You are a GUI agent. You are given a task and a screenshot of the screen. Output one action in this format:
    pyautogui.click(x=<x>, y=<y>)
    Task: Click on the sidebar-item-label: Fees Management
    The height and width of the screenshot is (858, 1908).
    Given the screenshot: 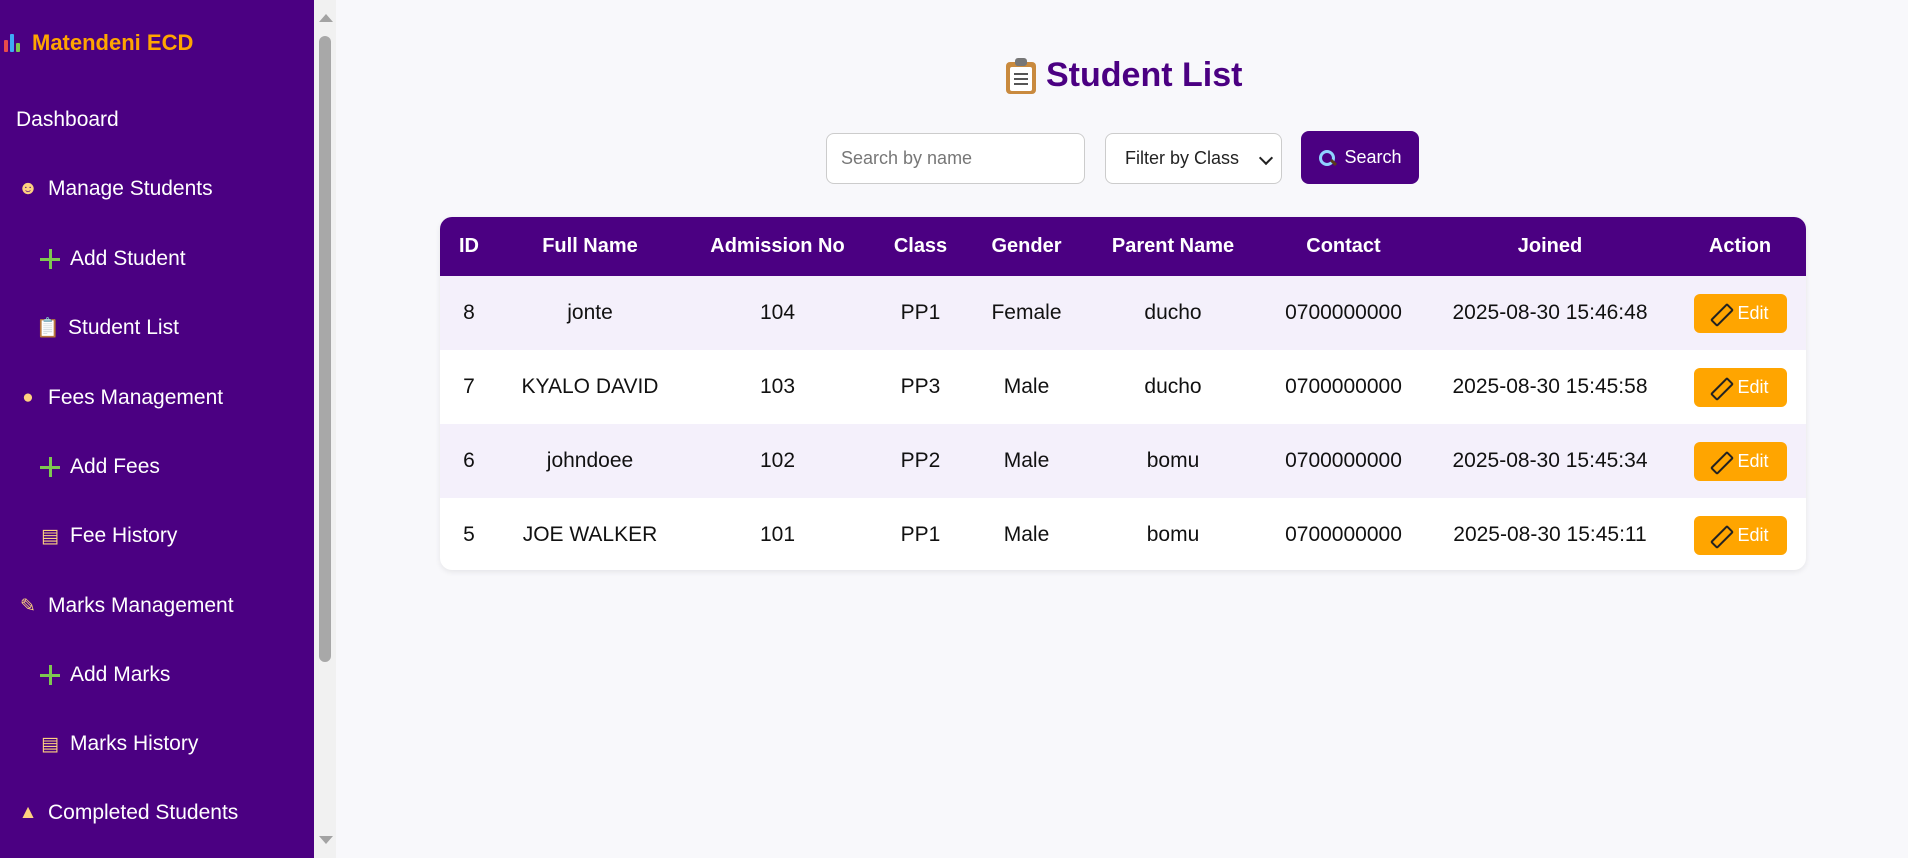 What is the action you would take?
    pyautogui.click(x=136, y=397)
    